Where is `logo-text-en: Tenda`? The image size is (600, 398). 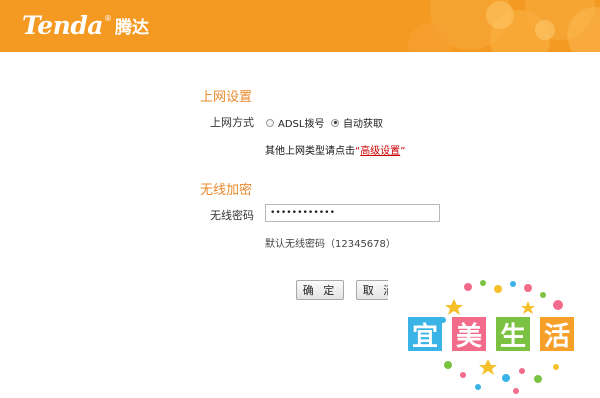 logo-text-en: Tenda is located at coordinates (63, 25).